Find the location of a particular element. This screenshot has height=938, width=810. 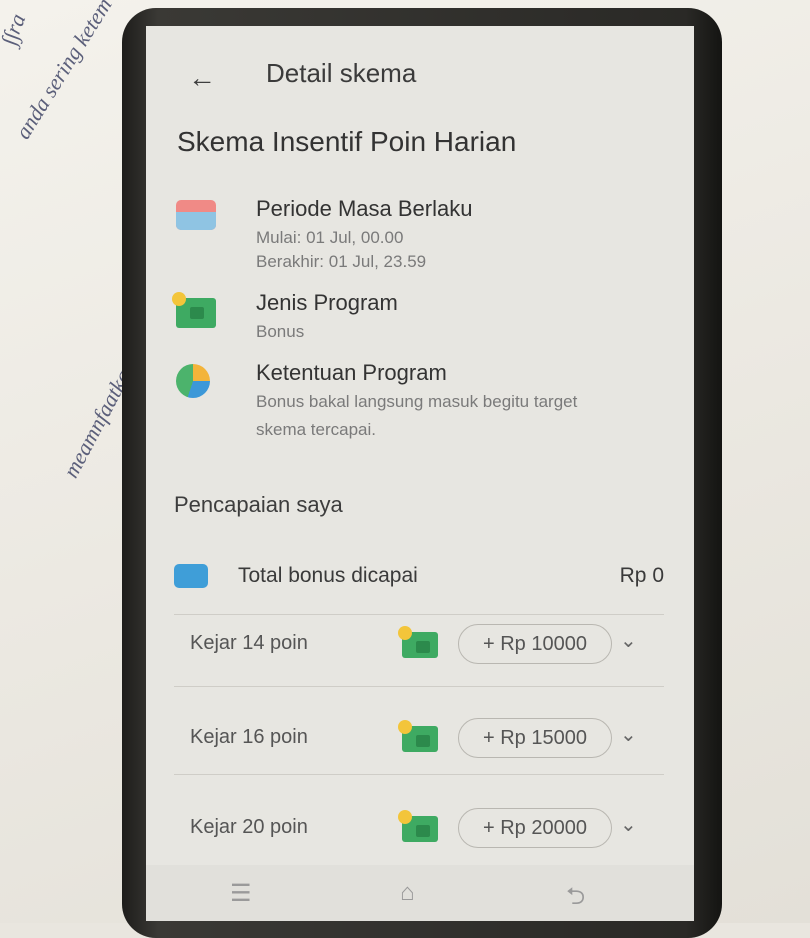

info-end: Berakhir: 01 Jul, 23.59 is located at coordinates (341, 261).